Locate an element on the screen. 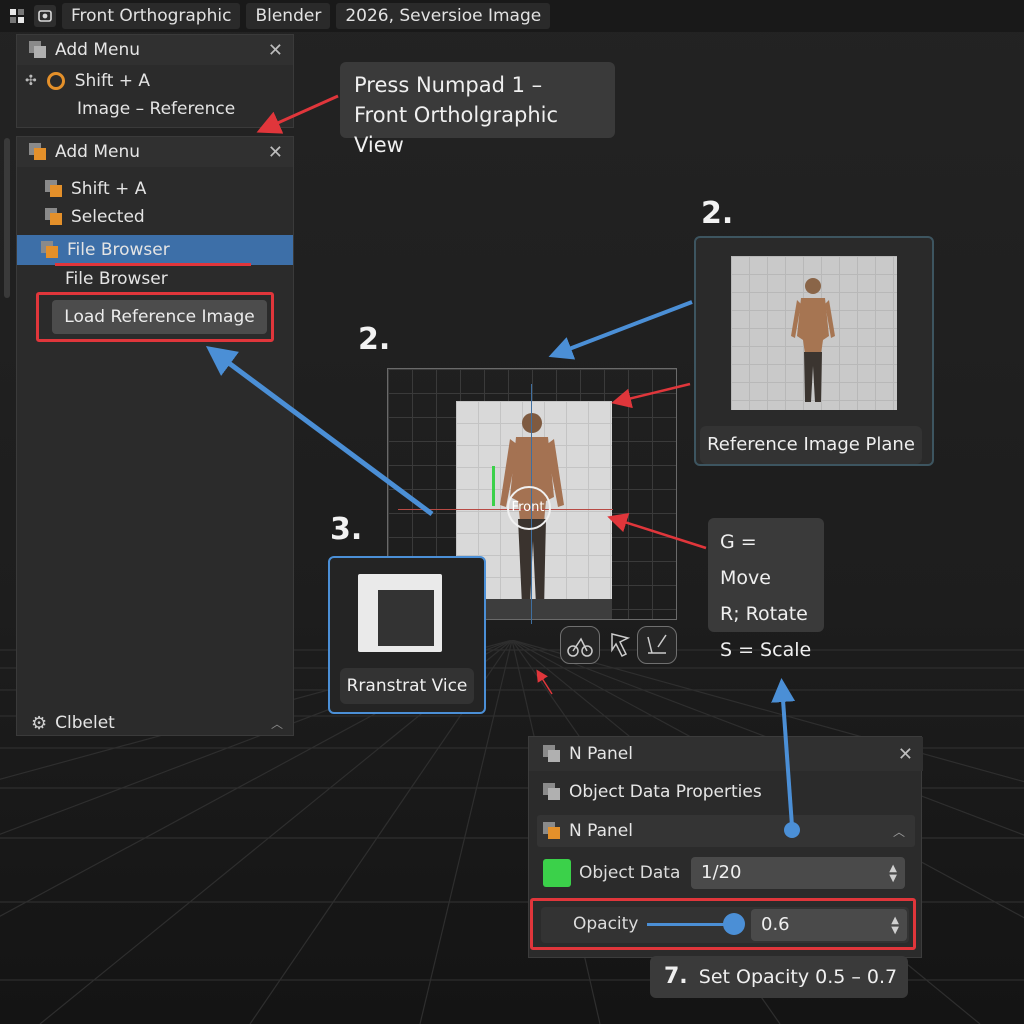 The width and height of the screenshot is (1024, 1024). reference-plane-label: Reference Image Plane is located at coordinates (811, 444).